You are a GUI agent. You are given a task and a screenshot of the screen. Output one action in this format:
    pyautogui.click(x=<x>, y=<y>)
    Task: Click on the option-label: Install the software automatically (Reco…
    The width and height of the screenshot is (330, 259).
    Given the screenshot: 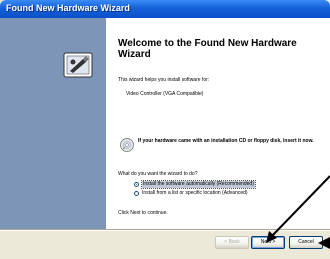 What is the action you would take?
    pyautogui.click(x=198, y=184)
    